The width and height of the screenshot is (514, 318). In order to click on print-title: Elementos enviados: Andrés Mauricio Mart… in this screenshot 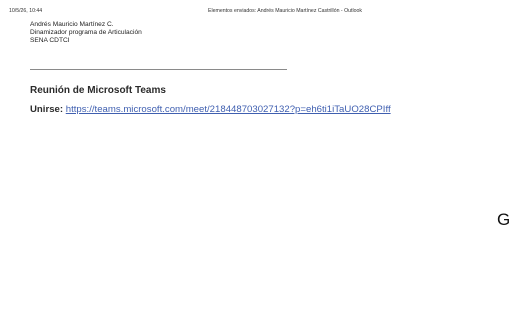, I will do `click(285, 11)`.